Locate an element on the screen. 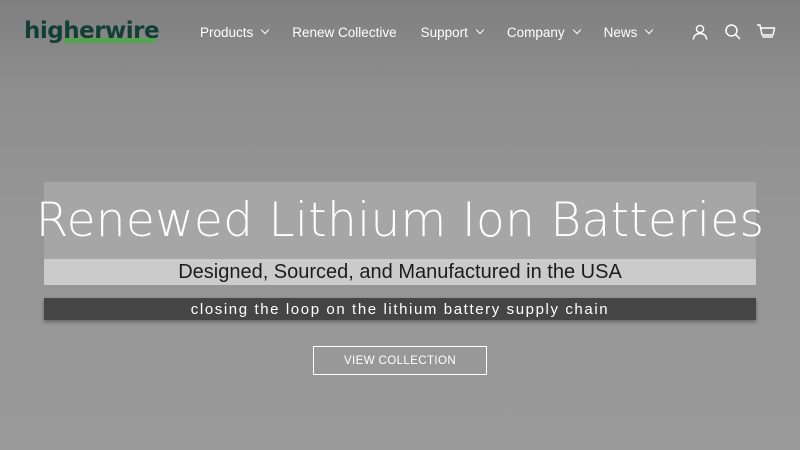 This screenshot has height=450, width=800. logo-tagline-graphic is located at coordinates (110, 40).